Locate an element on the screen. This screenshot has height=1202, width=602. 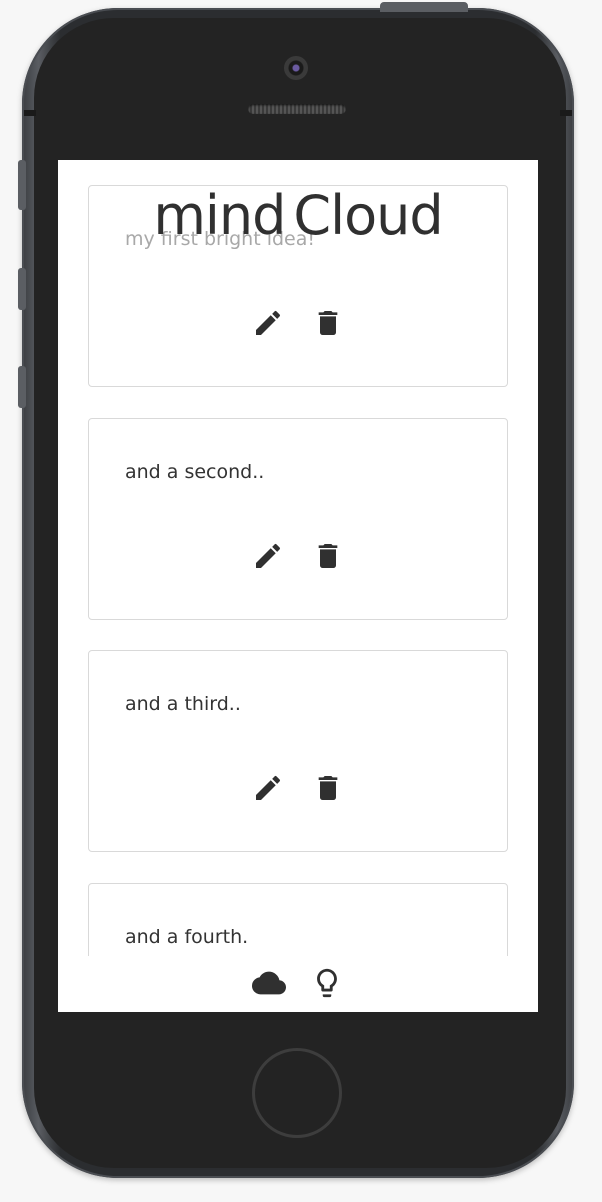
app-title: mind Cloud is located at coordinates (298, 215).